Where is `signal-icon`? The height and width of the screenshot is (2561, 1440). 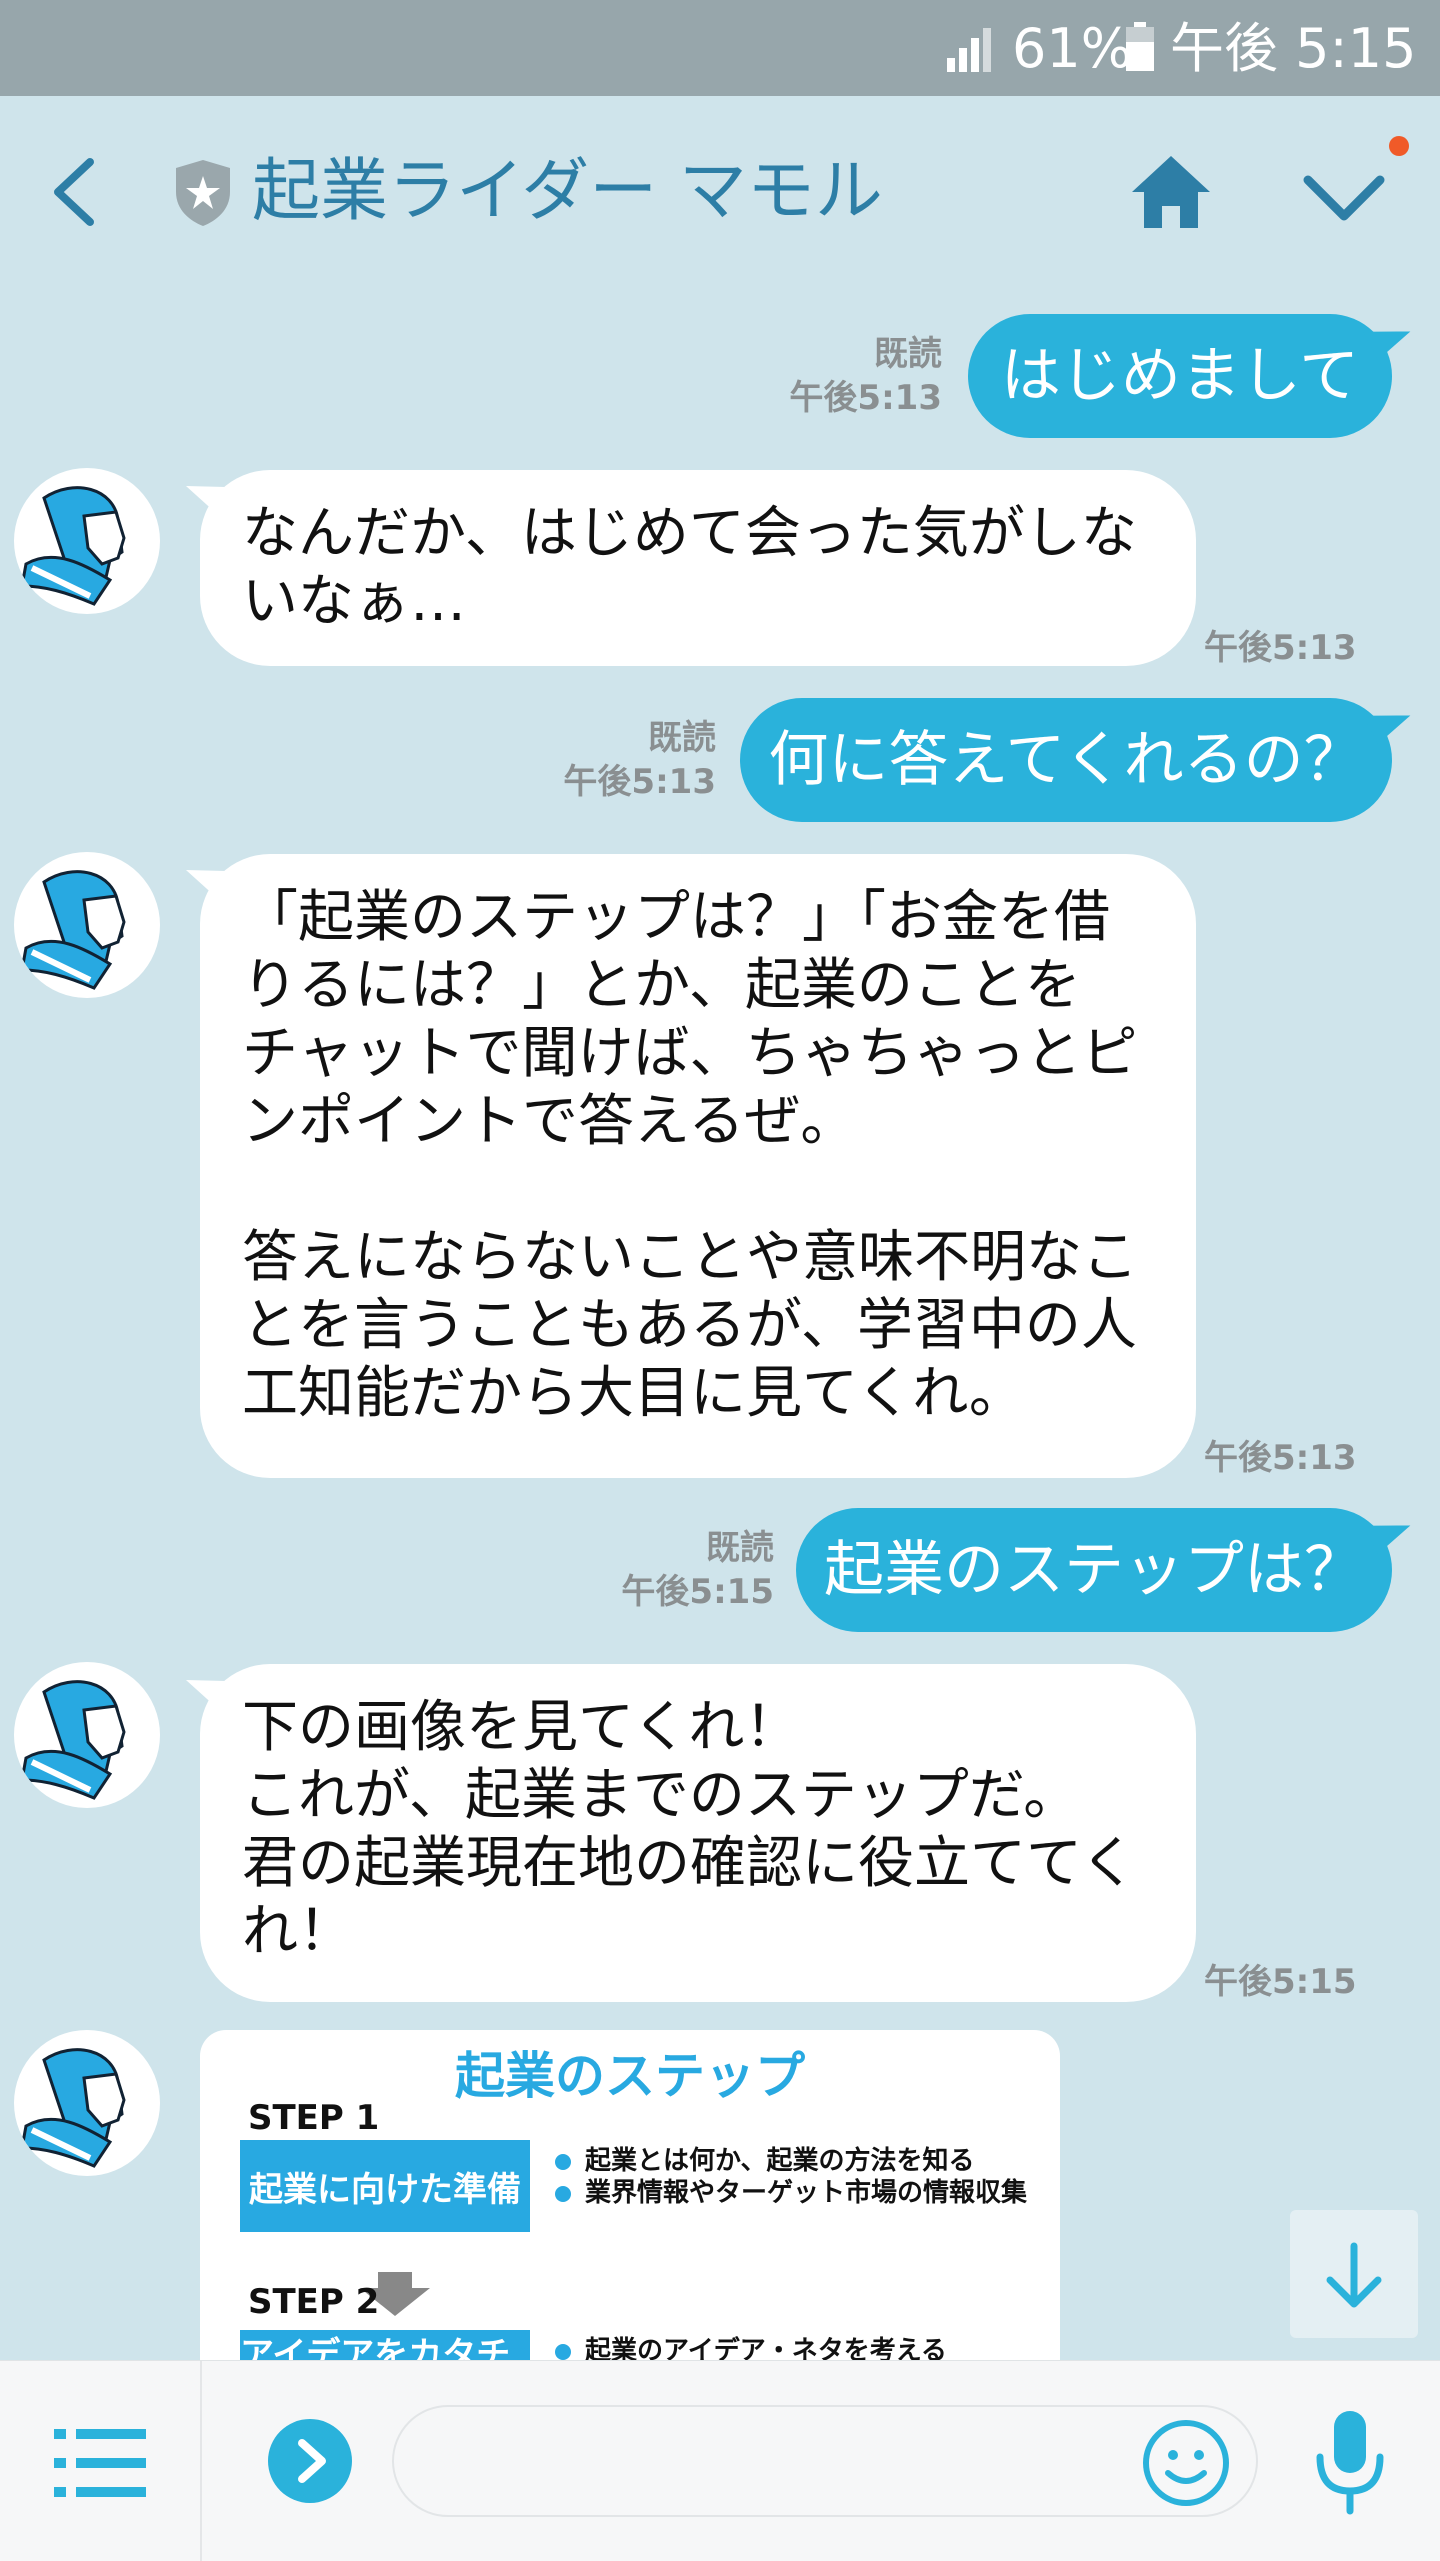 signal-icon is located at coordinates (969, 50).